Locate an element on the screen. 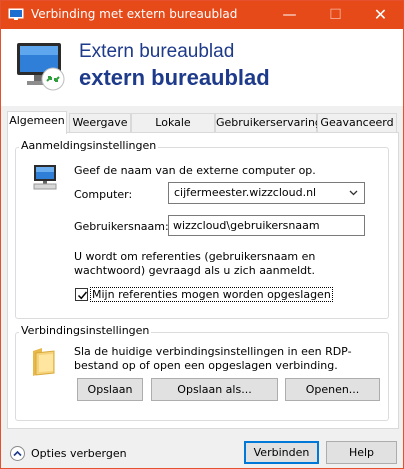  save-credentials-checkbox is located at coordinates (81, 294).